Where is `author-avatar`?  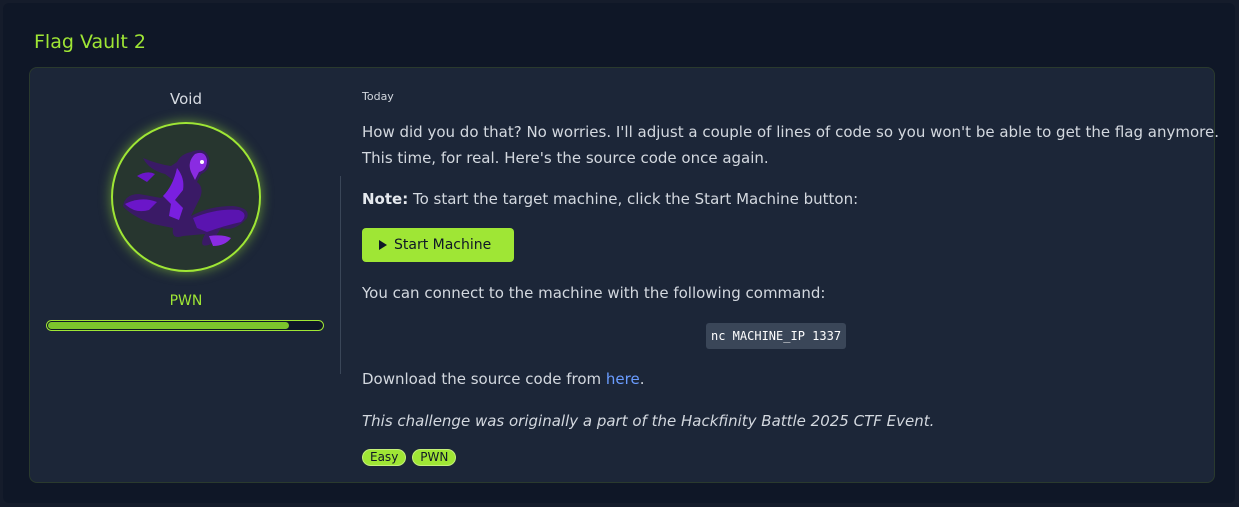 author-avatar is located at coordinates (186, 197).